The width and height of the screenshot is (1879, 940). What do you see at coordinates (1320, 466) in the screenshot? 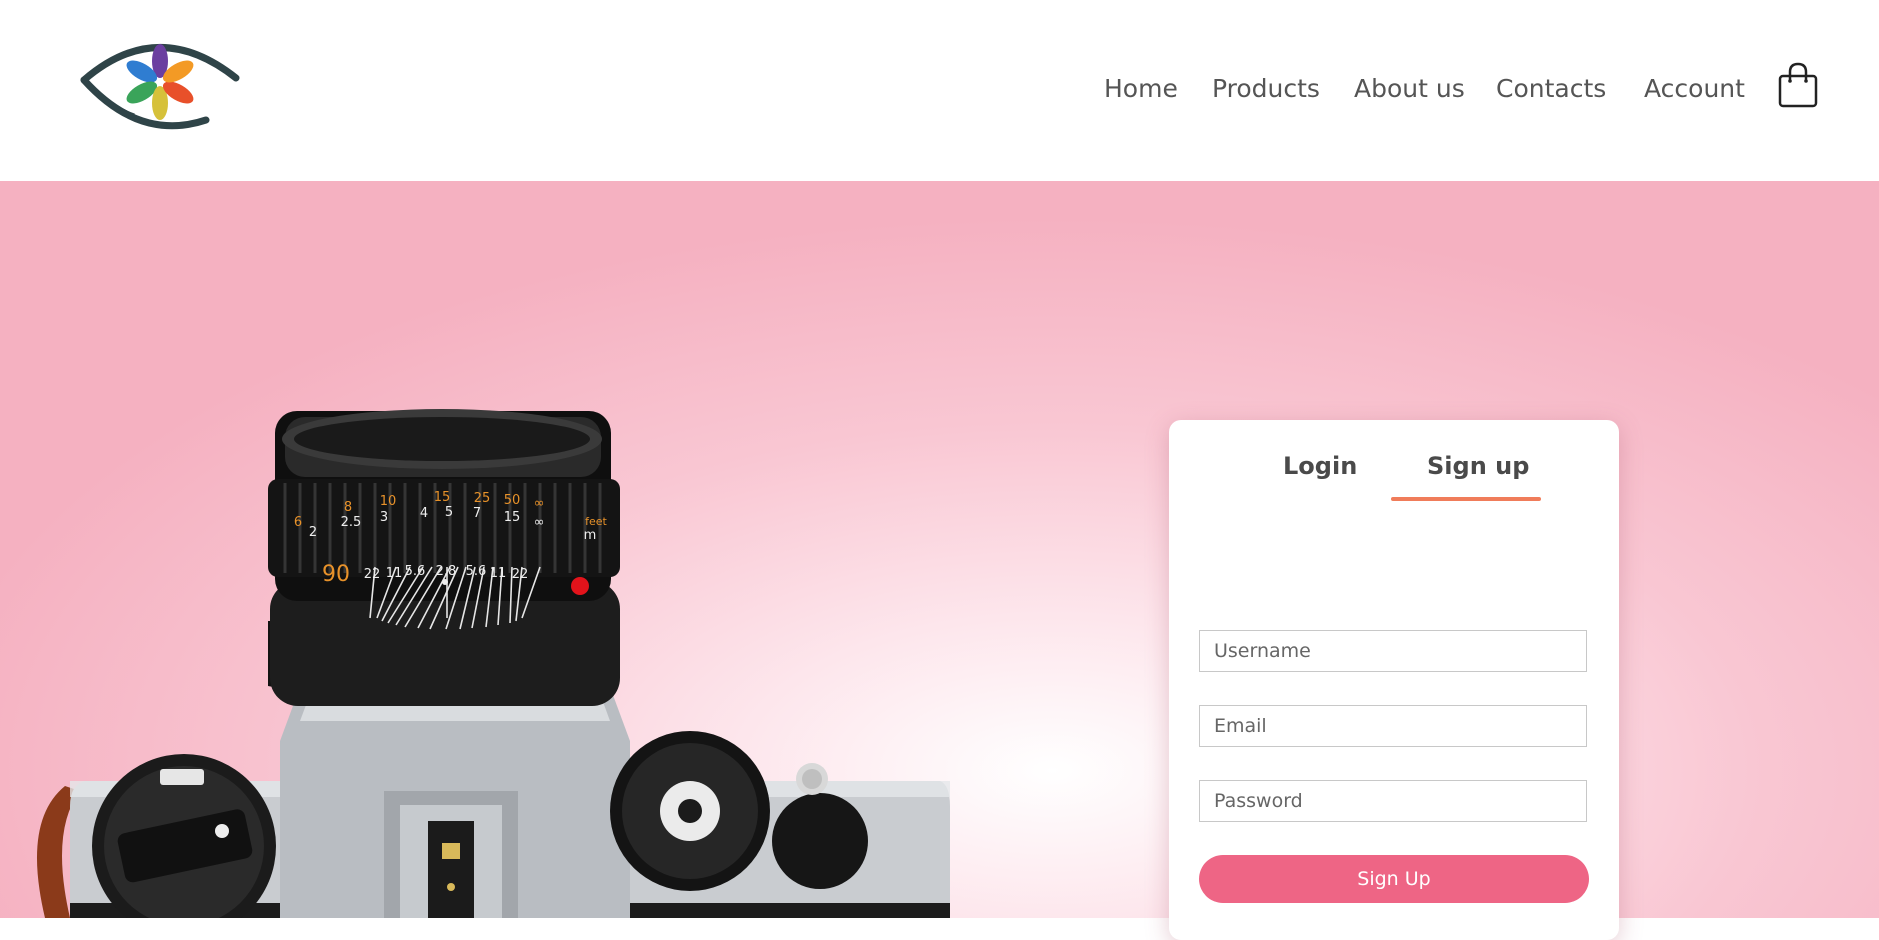
I see `tab-login: Login` at bounding box center [1320, 466].